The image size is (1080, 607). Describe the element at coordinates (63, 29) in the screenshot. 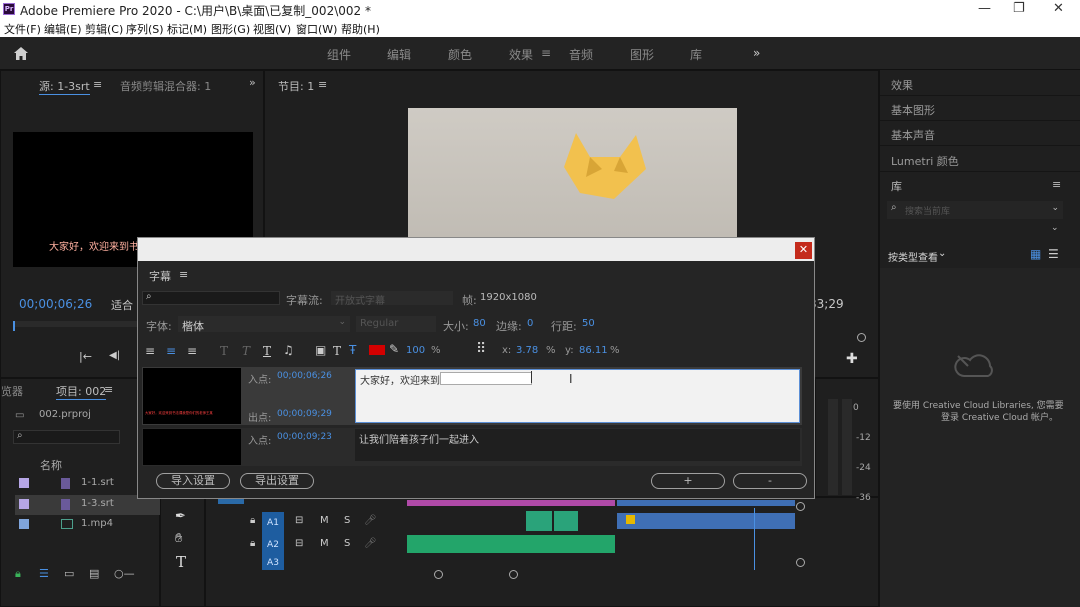

I see `menu-edit: 编辑(E)` at that location.